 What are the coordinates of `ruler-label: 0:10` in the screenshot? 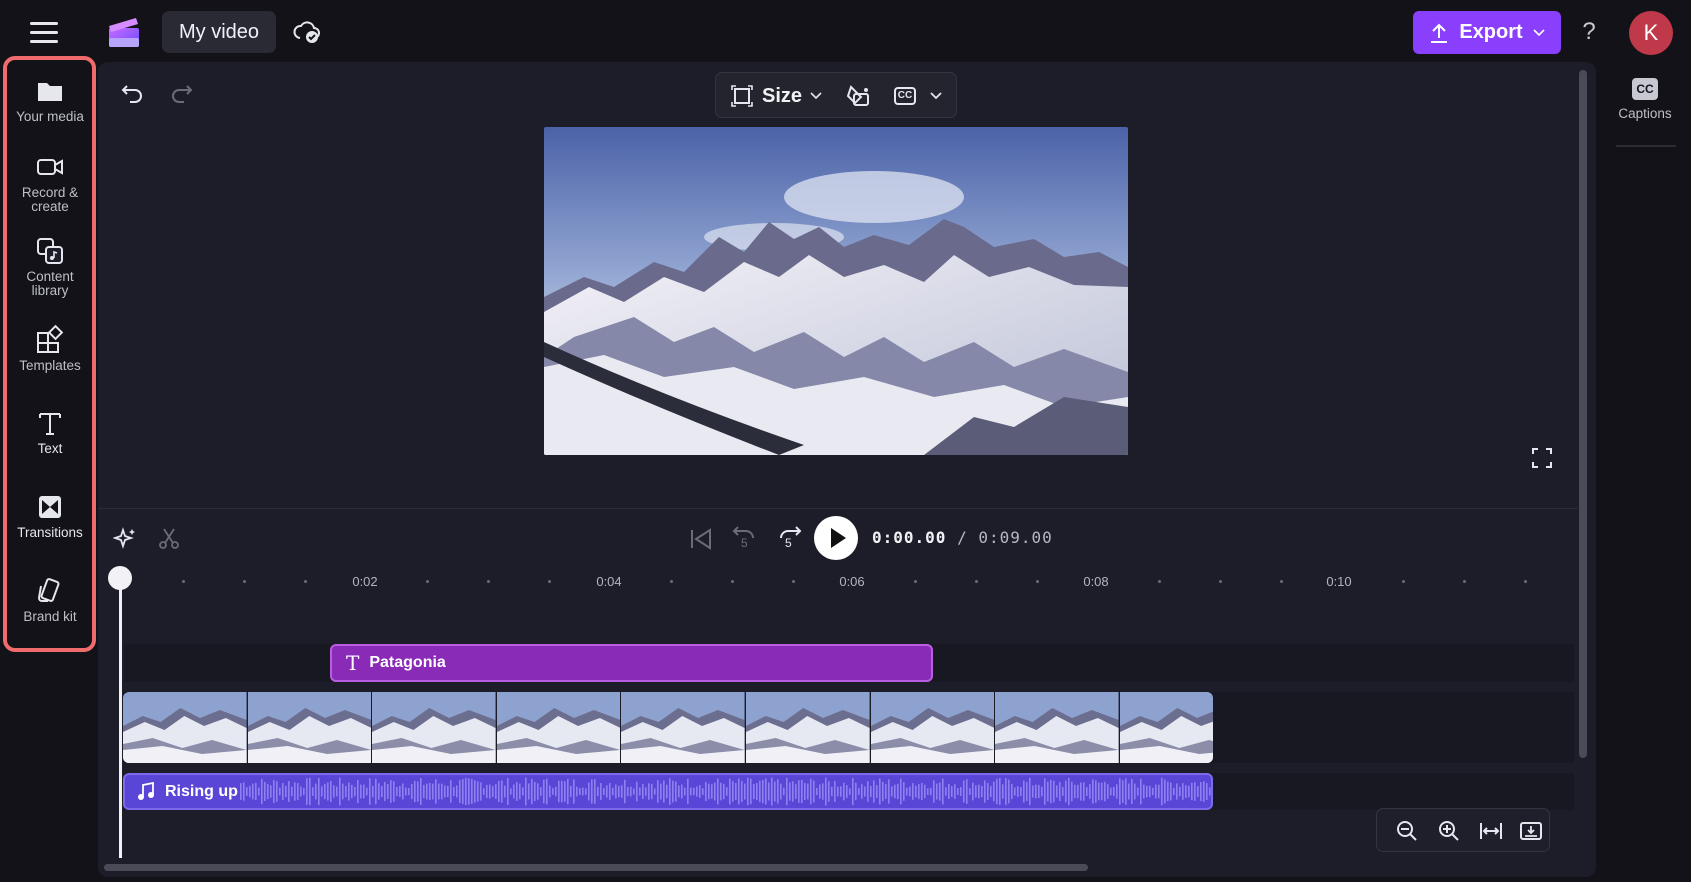 It's located at (1339, 581).